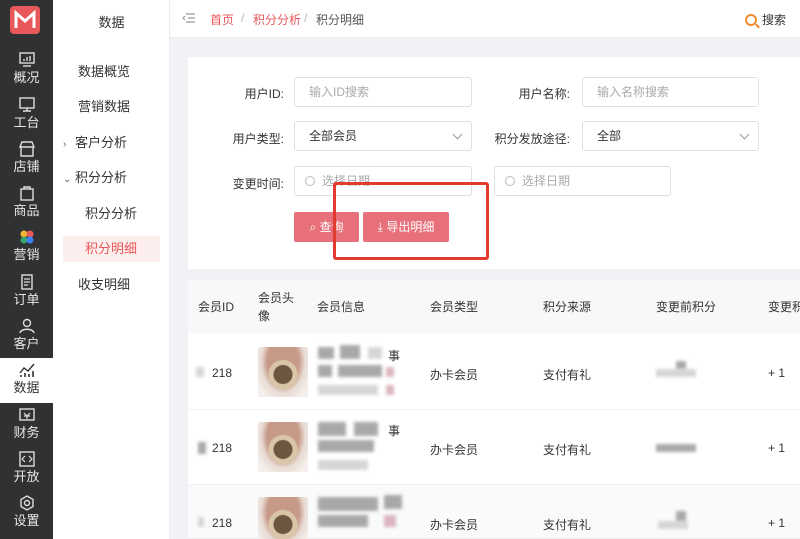 This screenshot has width=800, height=539. What do you see at coordinates (222, 19) in the screenshot?
I see `breadcrumb-home: 首页` at bounding box center [222, 19].